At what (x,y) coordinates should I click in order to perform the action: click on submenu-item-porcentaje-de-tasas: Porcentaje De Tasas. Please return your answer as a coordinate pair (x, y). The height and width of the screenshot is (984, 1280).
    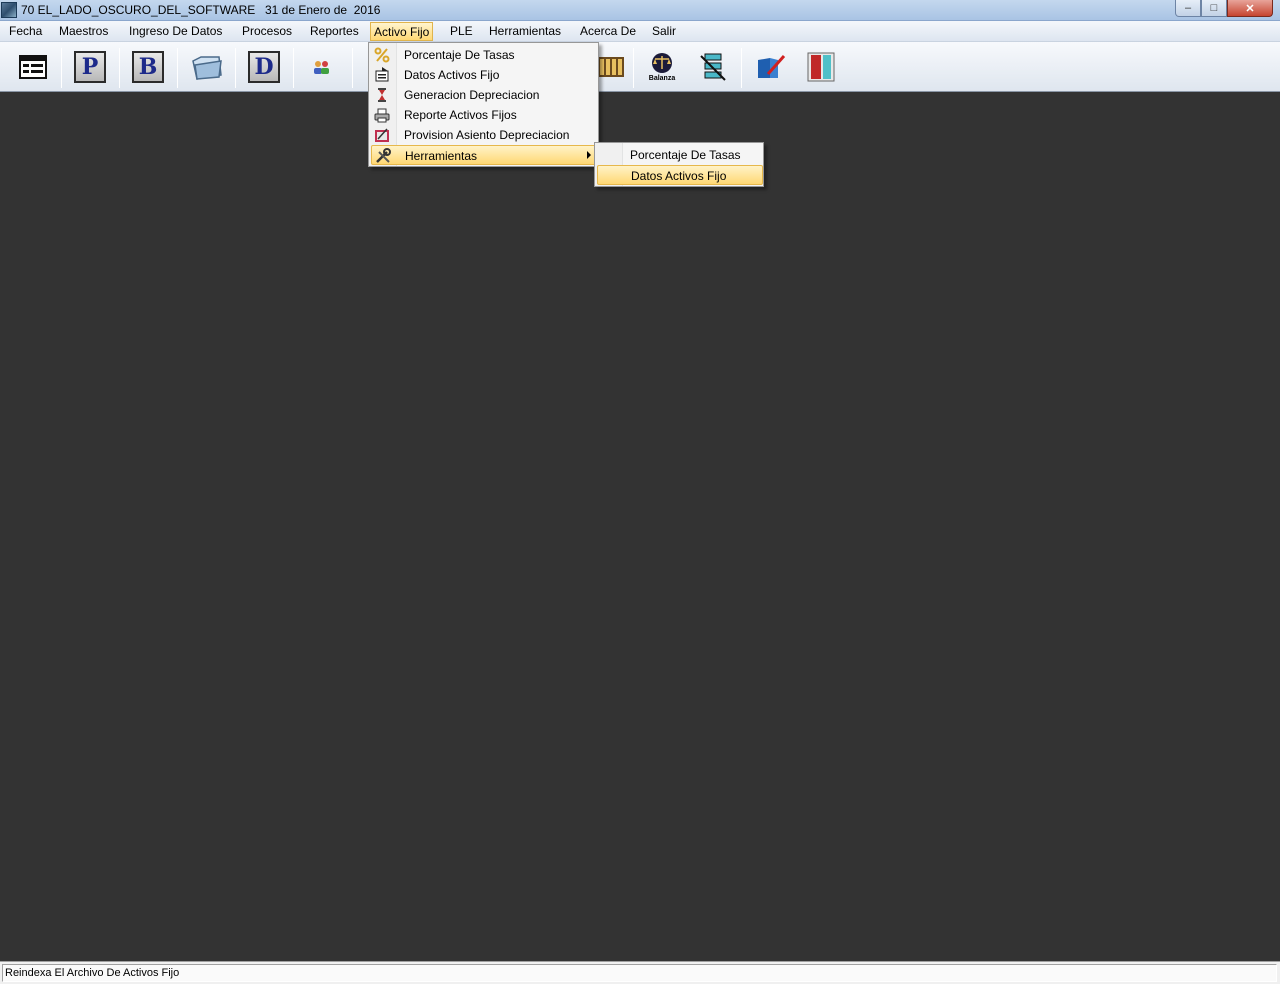
    Looking at the image, I should click on (680, 155).